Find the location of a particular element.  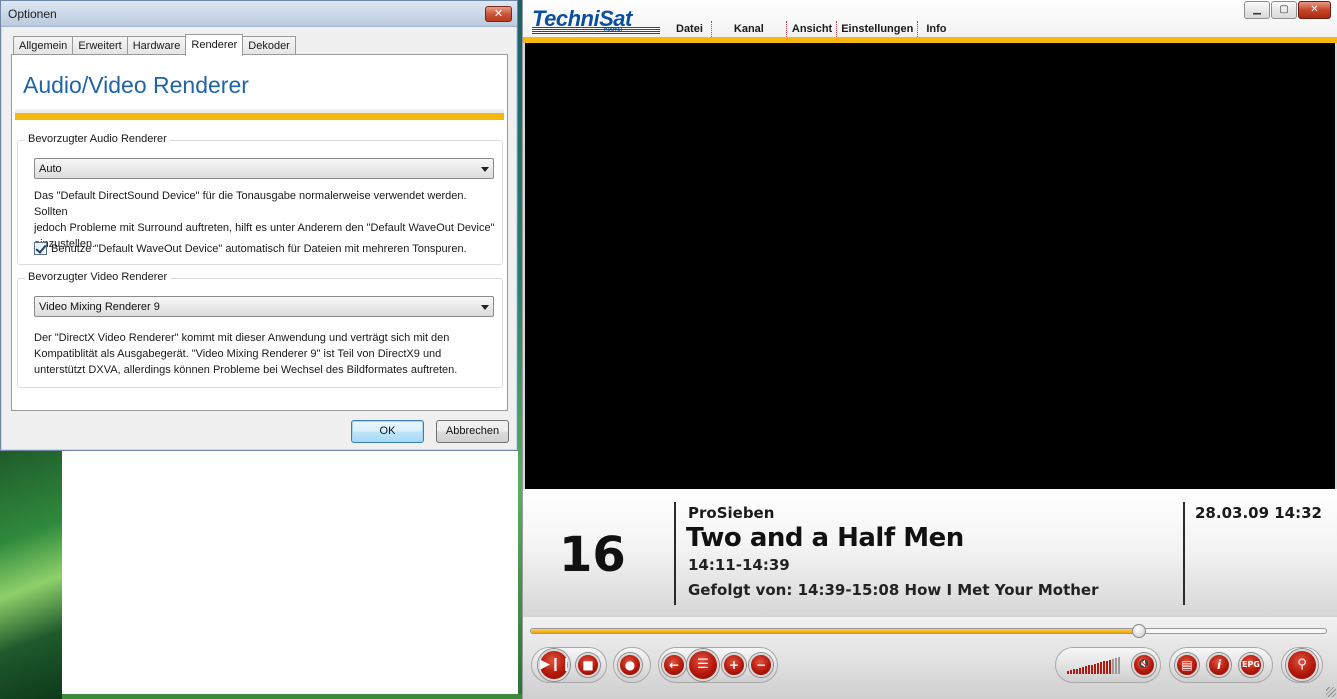

seek-progress is located at coordinates (835, 631).